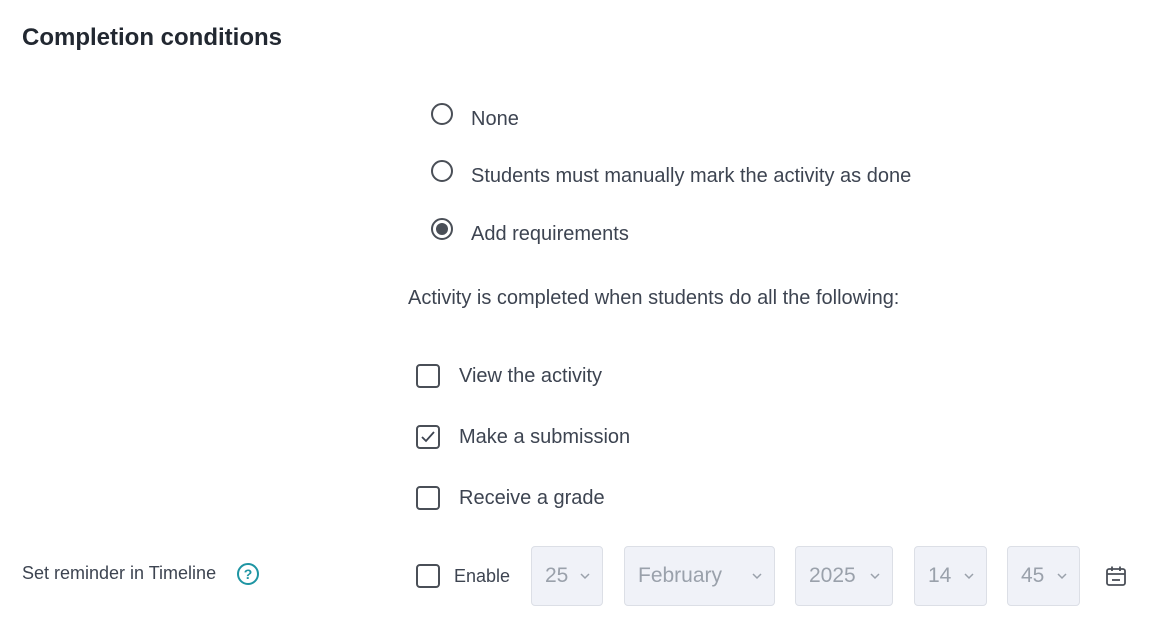 The image size is (1157, 640). Describe the element at coordinates (1033, 575) in the screenshot. I see `minute-value: 45` at that location.